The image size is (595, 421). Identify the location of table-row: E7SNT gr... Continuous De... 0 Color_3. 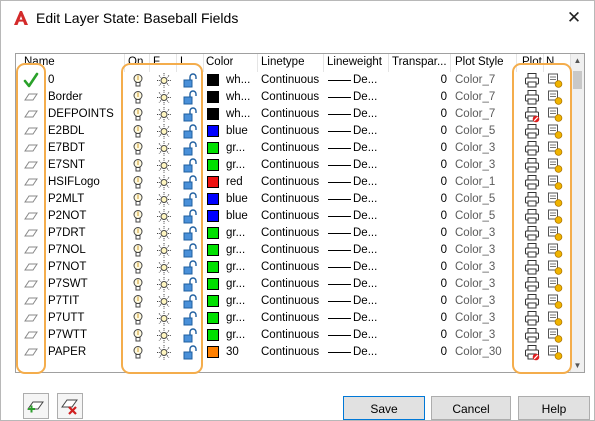
(293, 165).